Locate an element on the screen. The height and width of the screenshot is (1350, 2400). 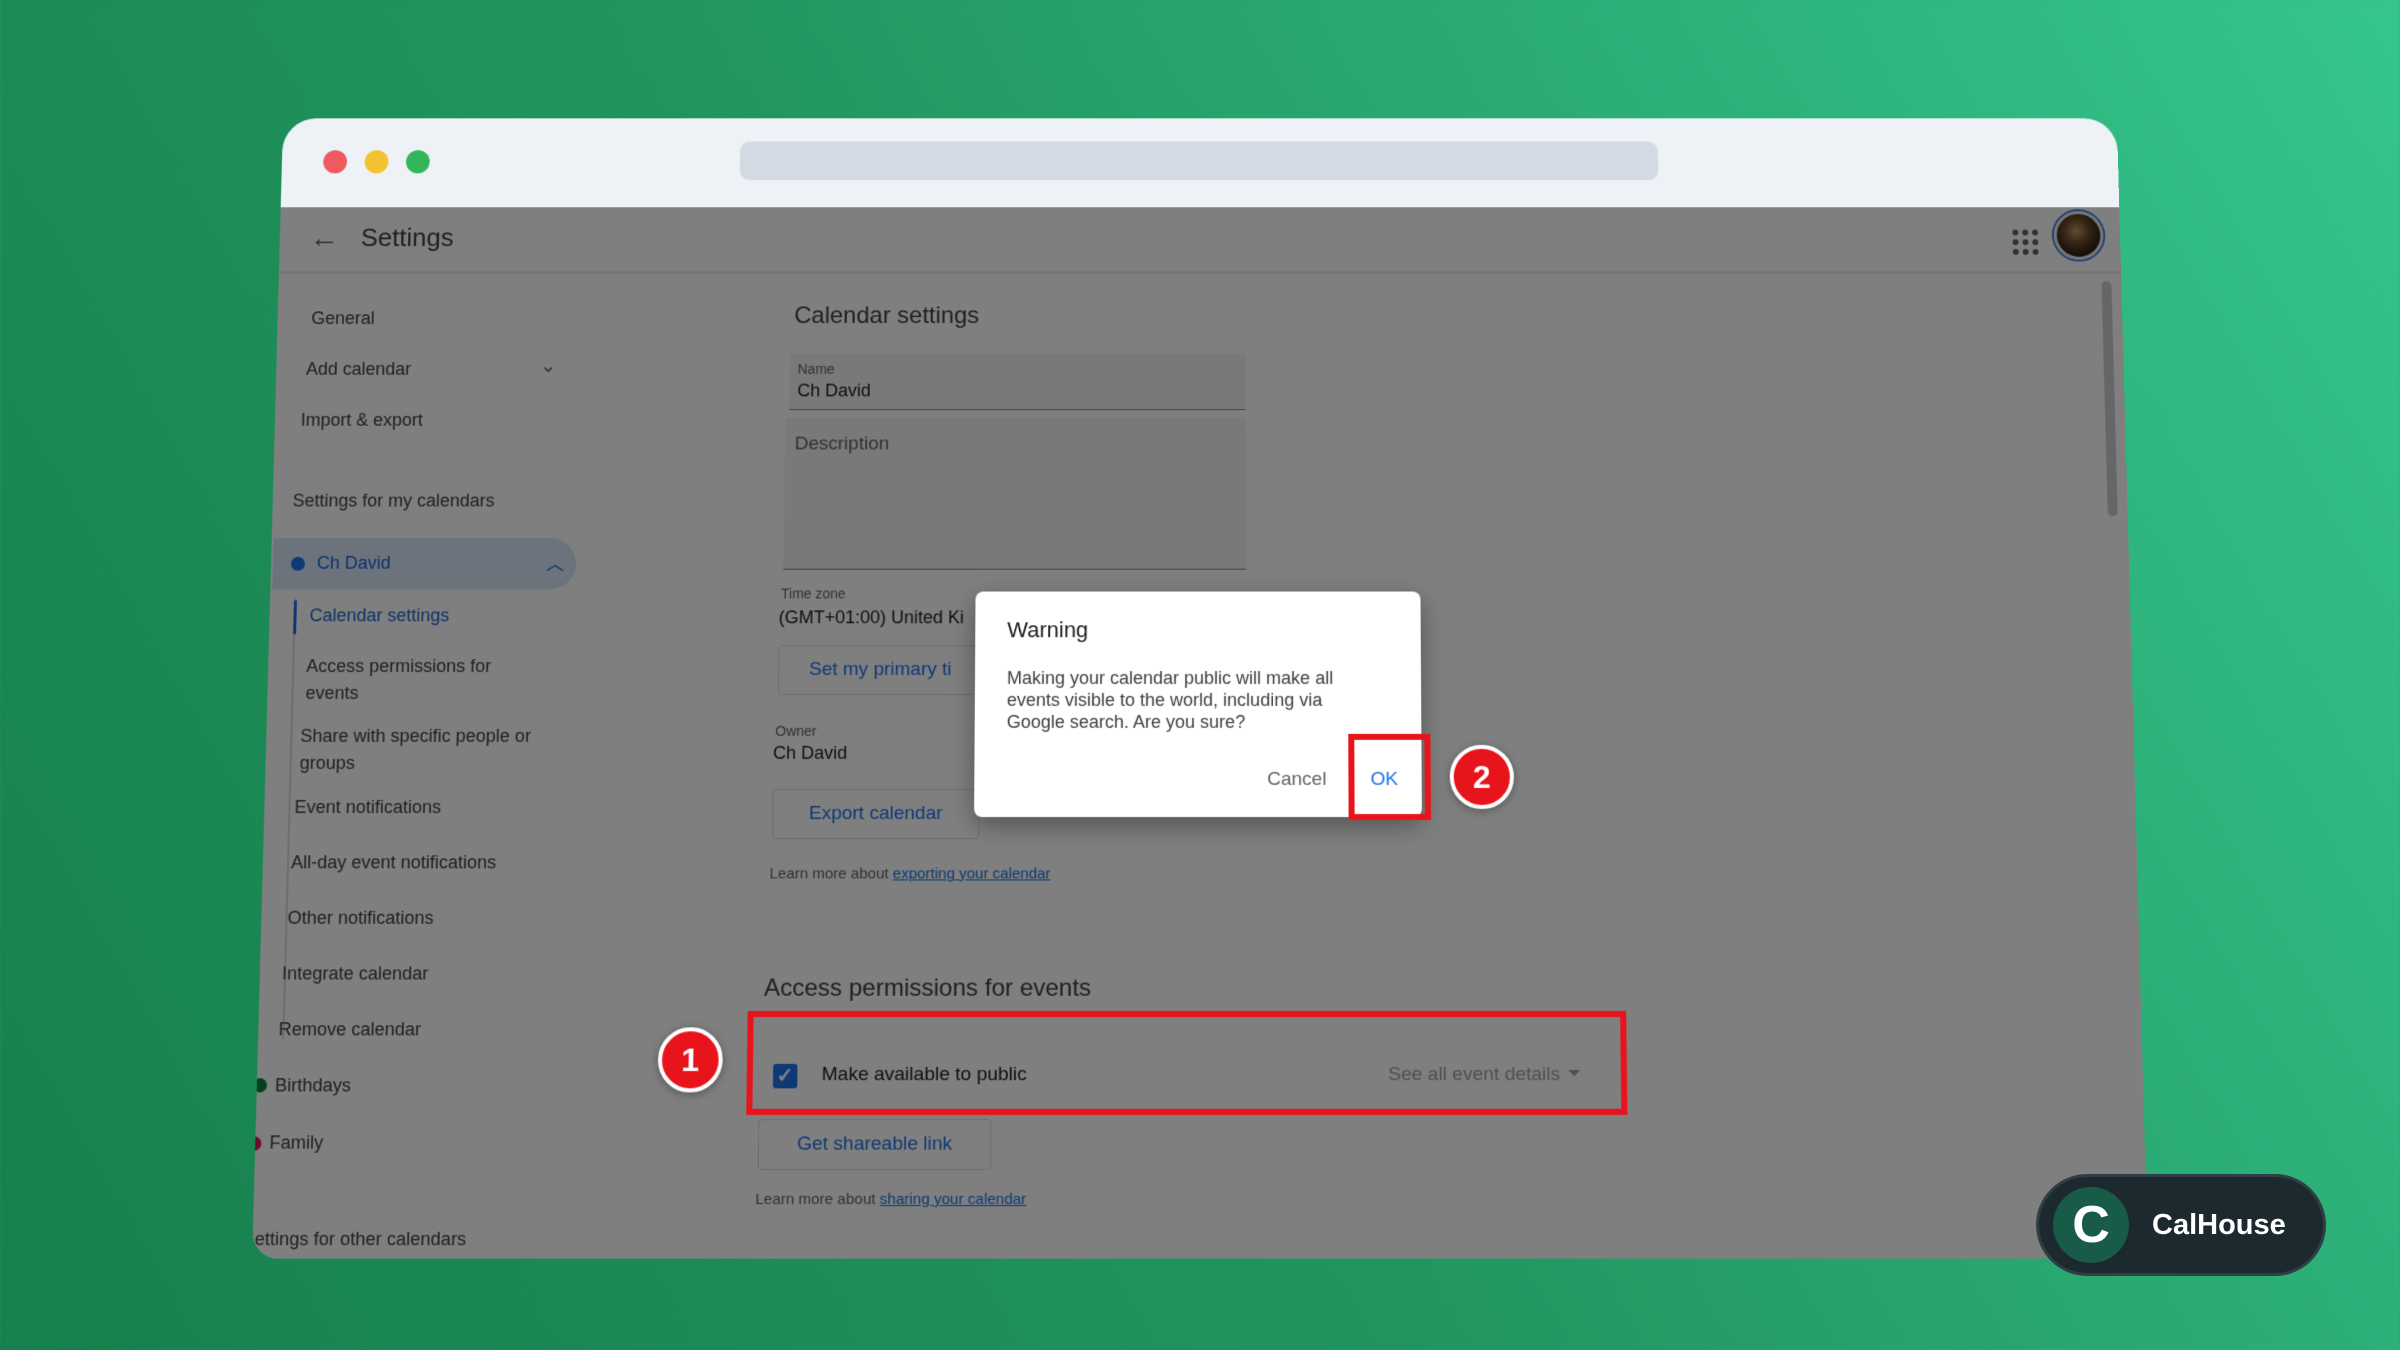
maximize-window-dot is located at coordinates (418, 161).